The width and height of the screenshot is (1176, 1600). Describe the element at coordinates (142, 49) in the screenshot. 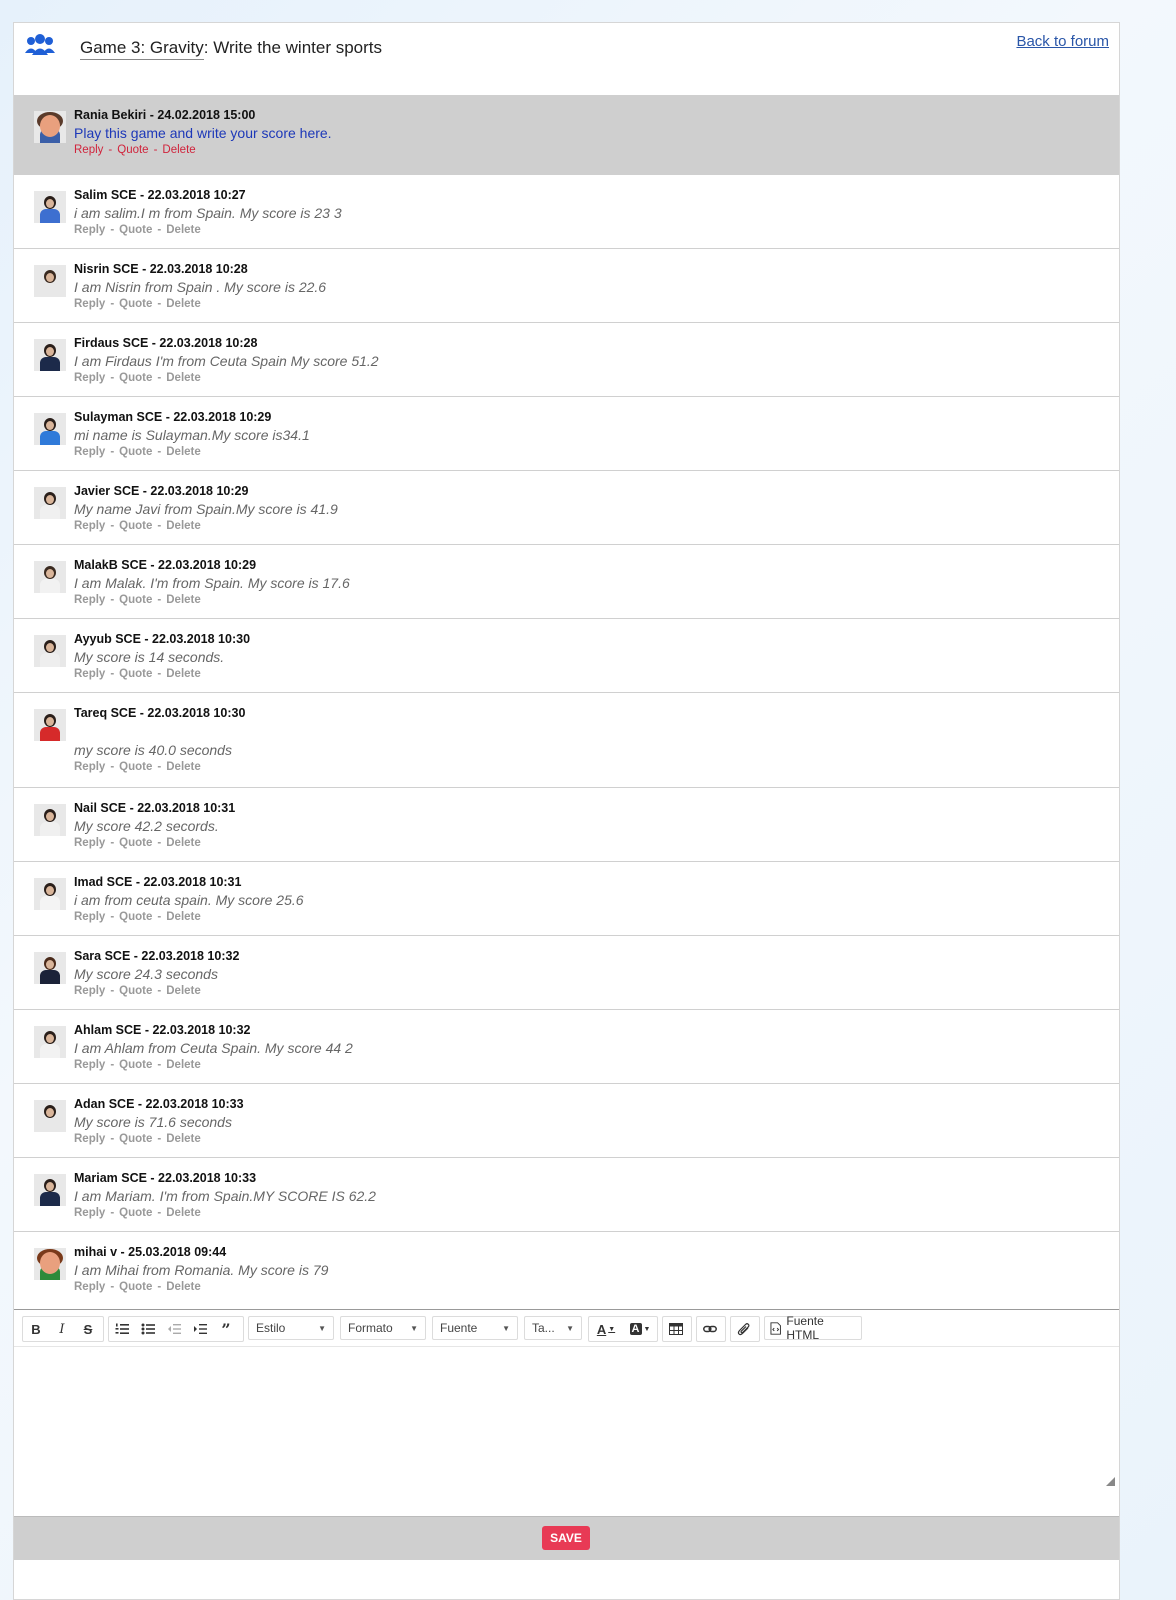

I see `page-title-game: Game 3: Gravity` at that location.